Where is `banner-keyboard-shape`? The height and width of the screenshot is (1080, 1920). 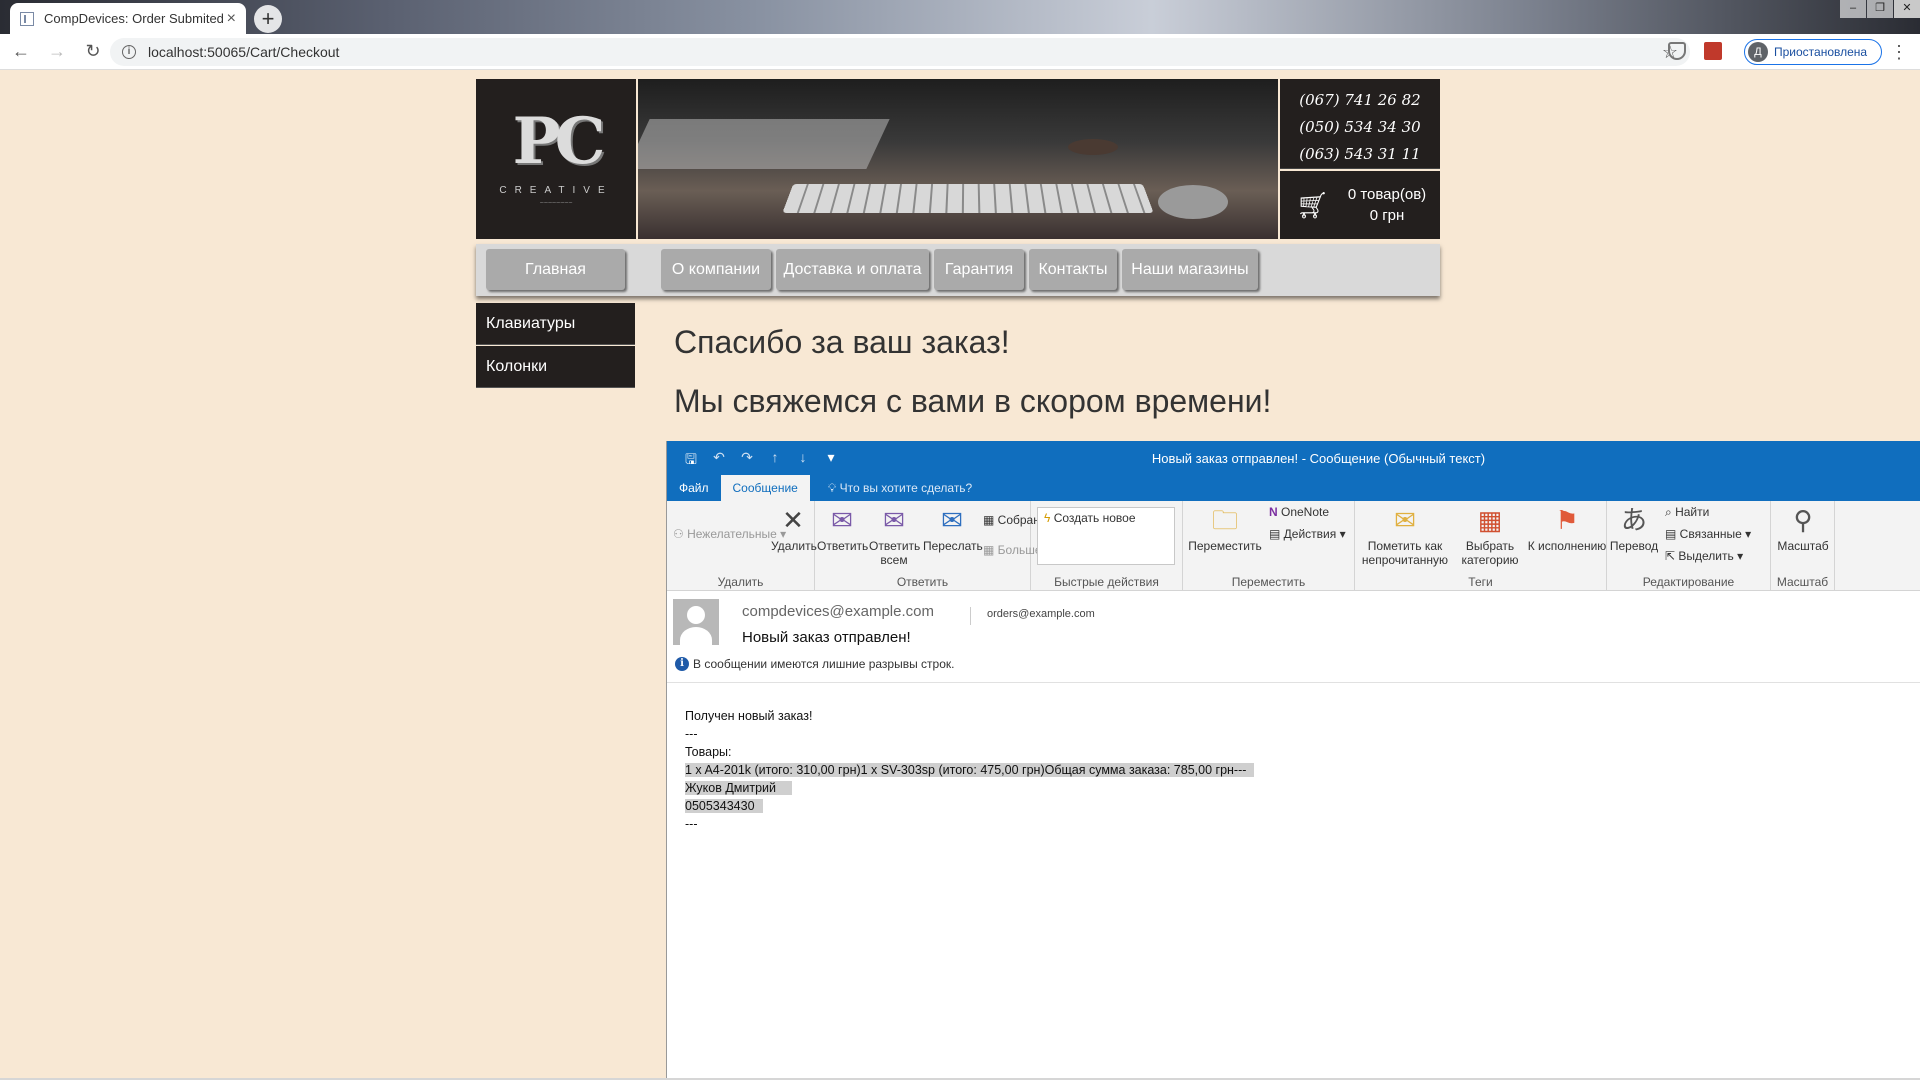
banner-keyboard-shape is located at coordinates (968, 198).